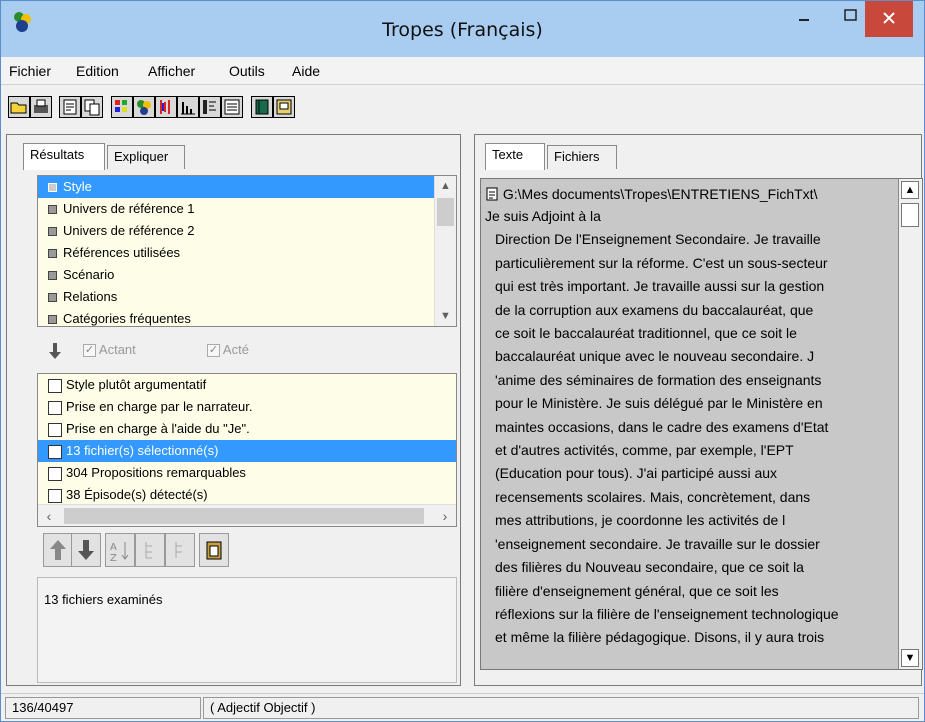  I want to click on collapse-tree-button, so click(180, 550).